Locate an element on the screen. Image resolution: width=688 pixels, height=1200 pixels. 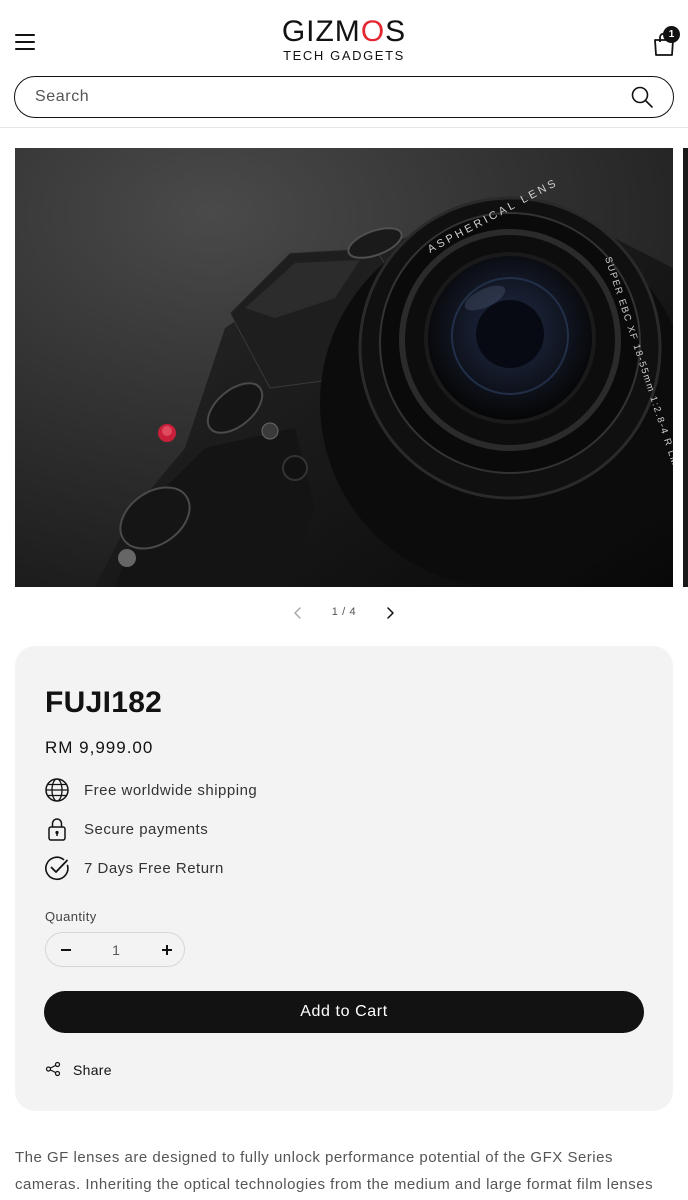
search-bar is located at coordinates (344, 97).